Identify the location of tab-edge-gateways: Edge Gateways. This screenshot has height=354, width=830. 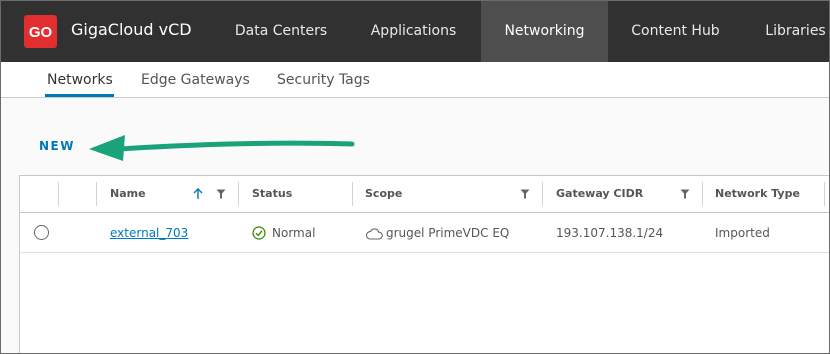
(195, 80).